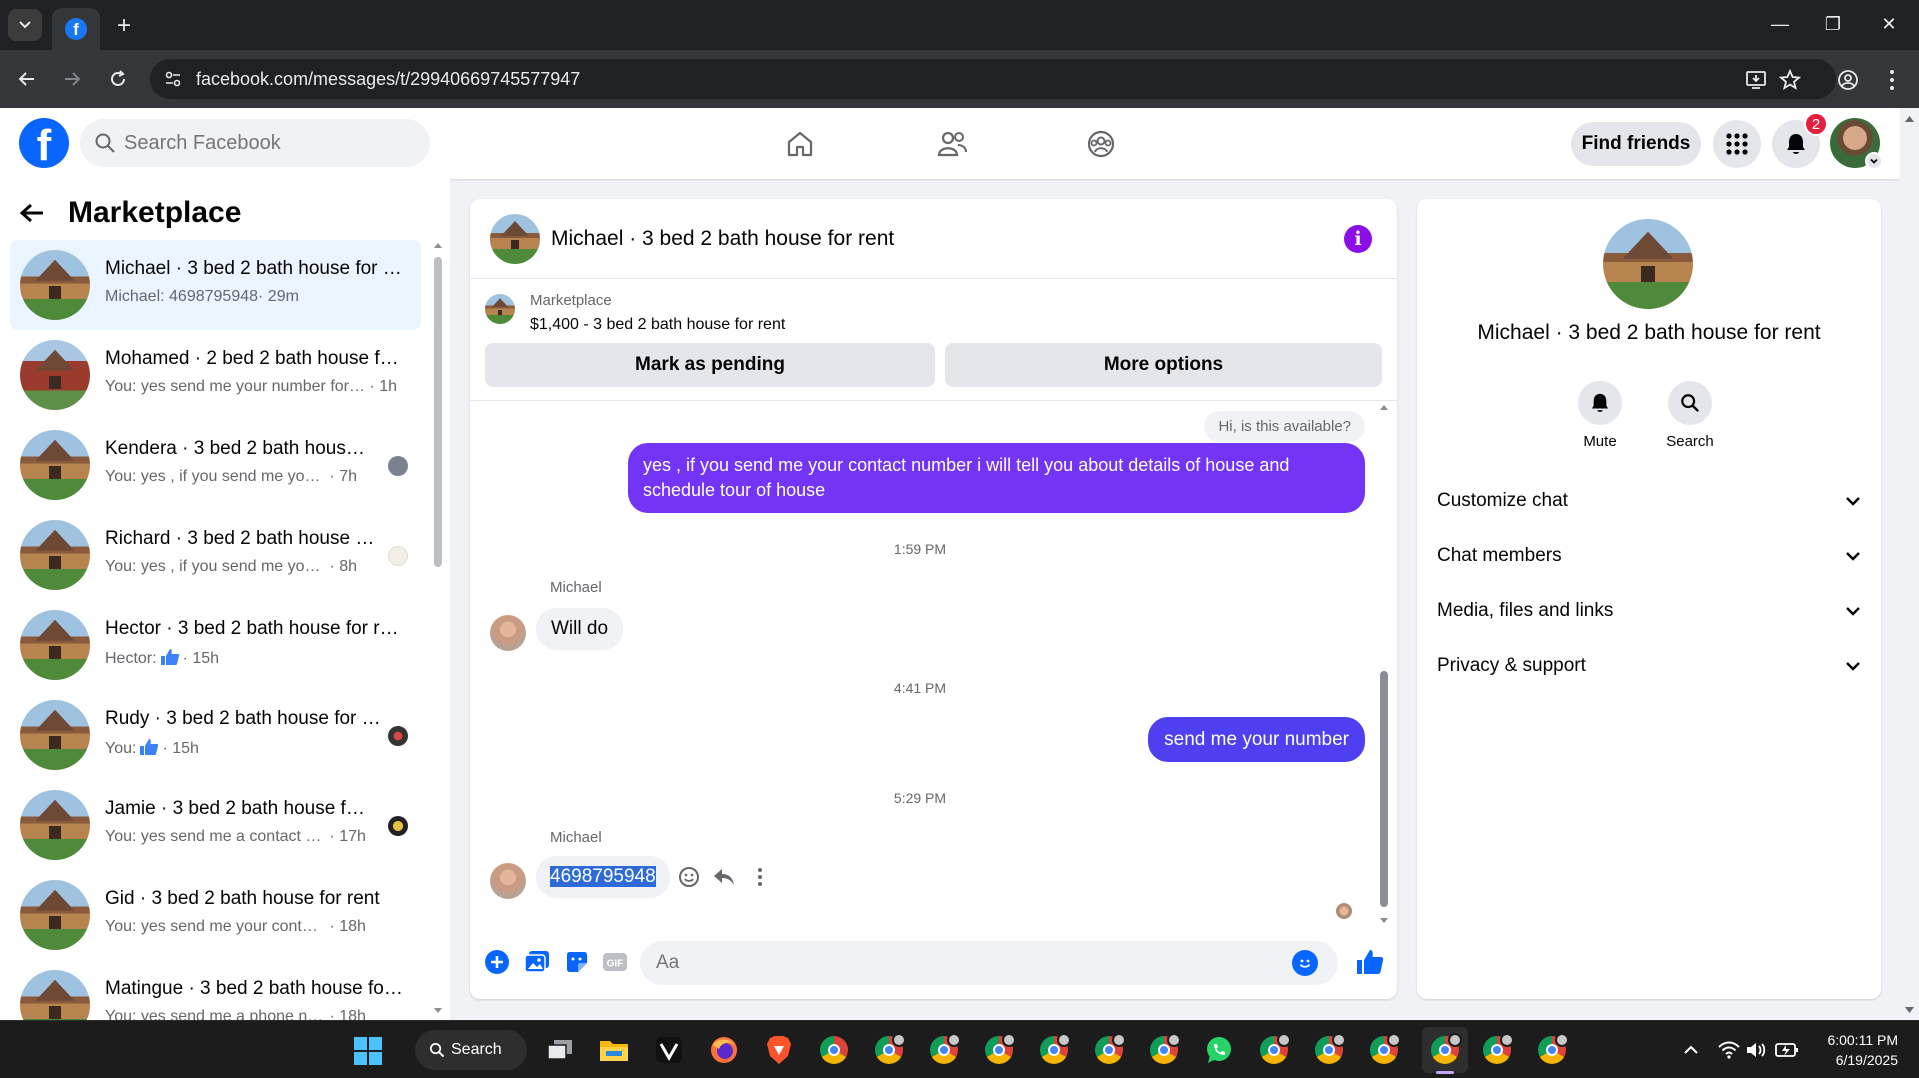 The width and height of the screenshot is (1919, 1078). Describe the element at coordinates (1358, 239) in the screenshot. I see `info-icon: i` at that location.